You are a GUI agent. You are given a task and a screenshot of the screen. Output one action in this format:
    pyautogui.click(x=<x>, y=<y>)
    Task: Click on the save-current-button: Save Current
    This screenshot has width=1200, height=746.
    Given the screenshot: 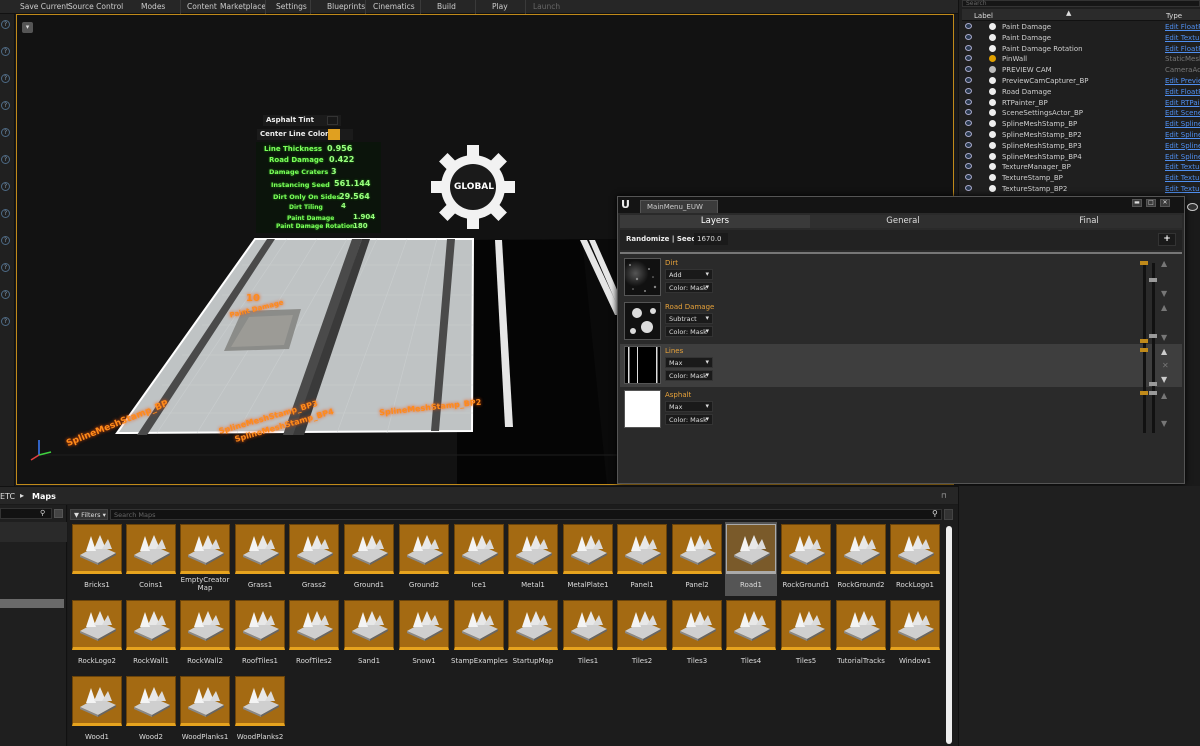 What is the action you would take?
    pyautogui.click(x=44, y=6)
    